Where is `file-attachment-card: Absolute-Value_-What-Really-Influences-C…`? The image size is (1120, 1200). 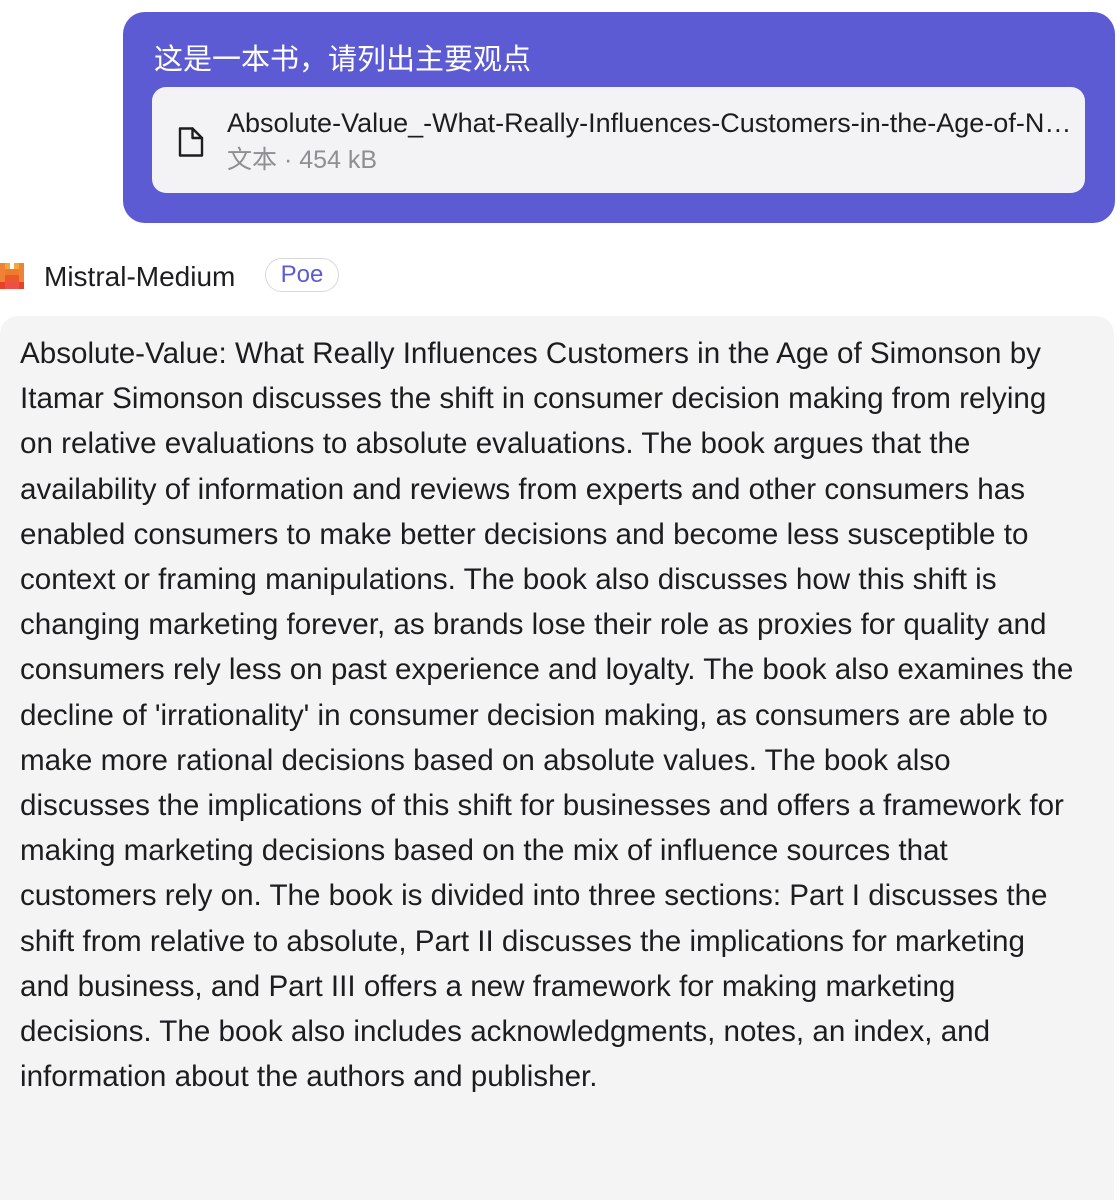 file-attachment-card: Absolute-Value_-What-Really-Influences-C… is located at coordinates (618, 140).